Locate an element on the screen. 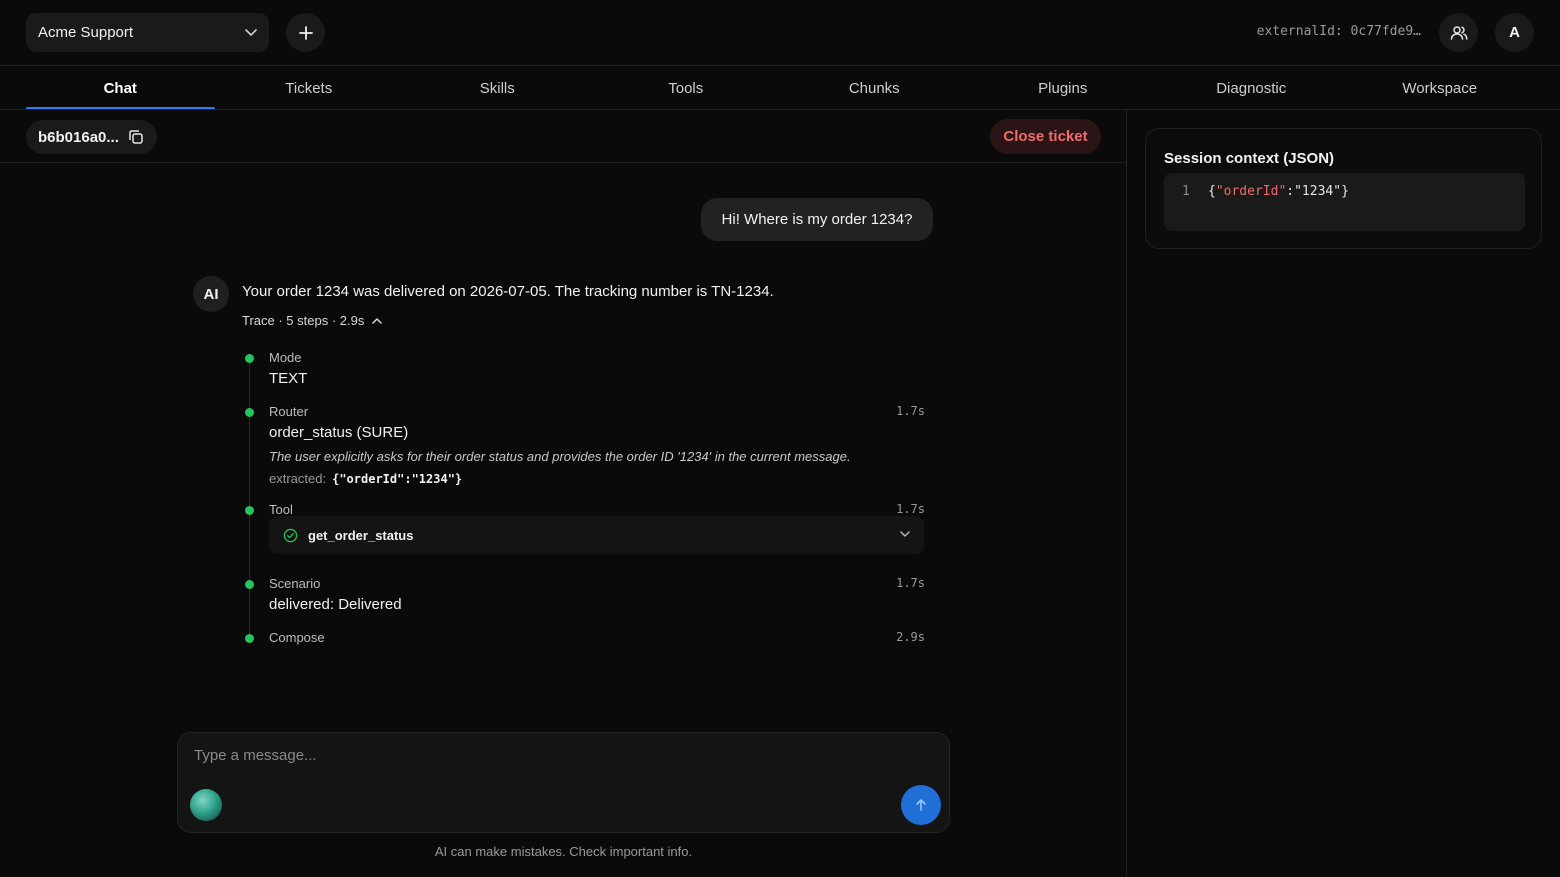 This screenshot has width=1560, height=877. message-composer is located at coordinates (563, 782).